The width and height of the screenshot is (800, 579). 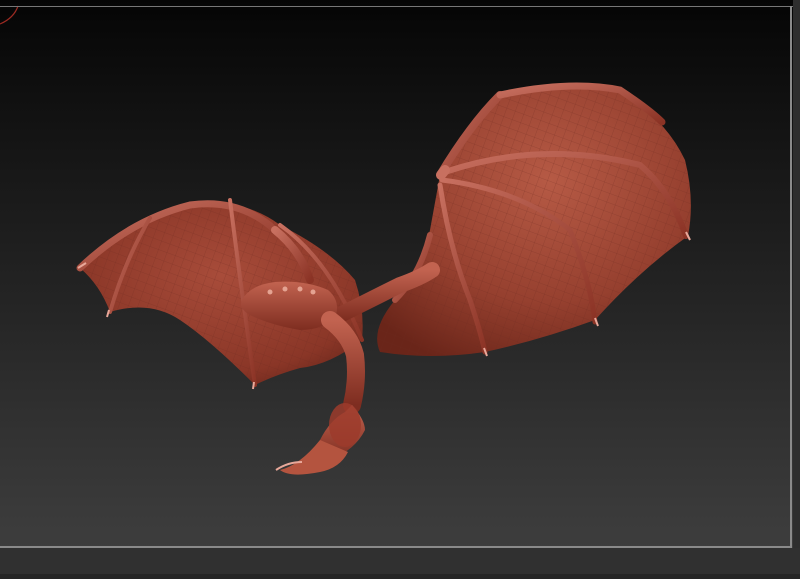 What do you see at coordinates (791, 276) in the screenshot?
I see `viewport-frame-right` at bounding box center [791, 276].